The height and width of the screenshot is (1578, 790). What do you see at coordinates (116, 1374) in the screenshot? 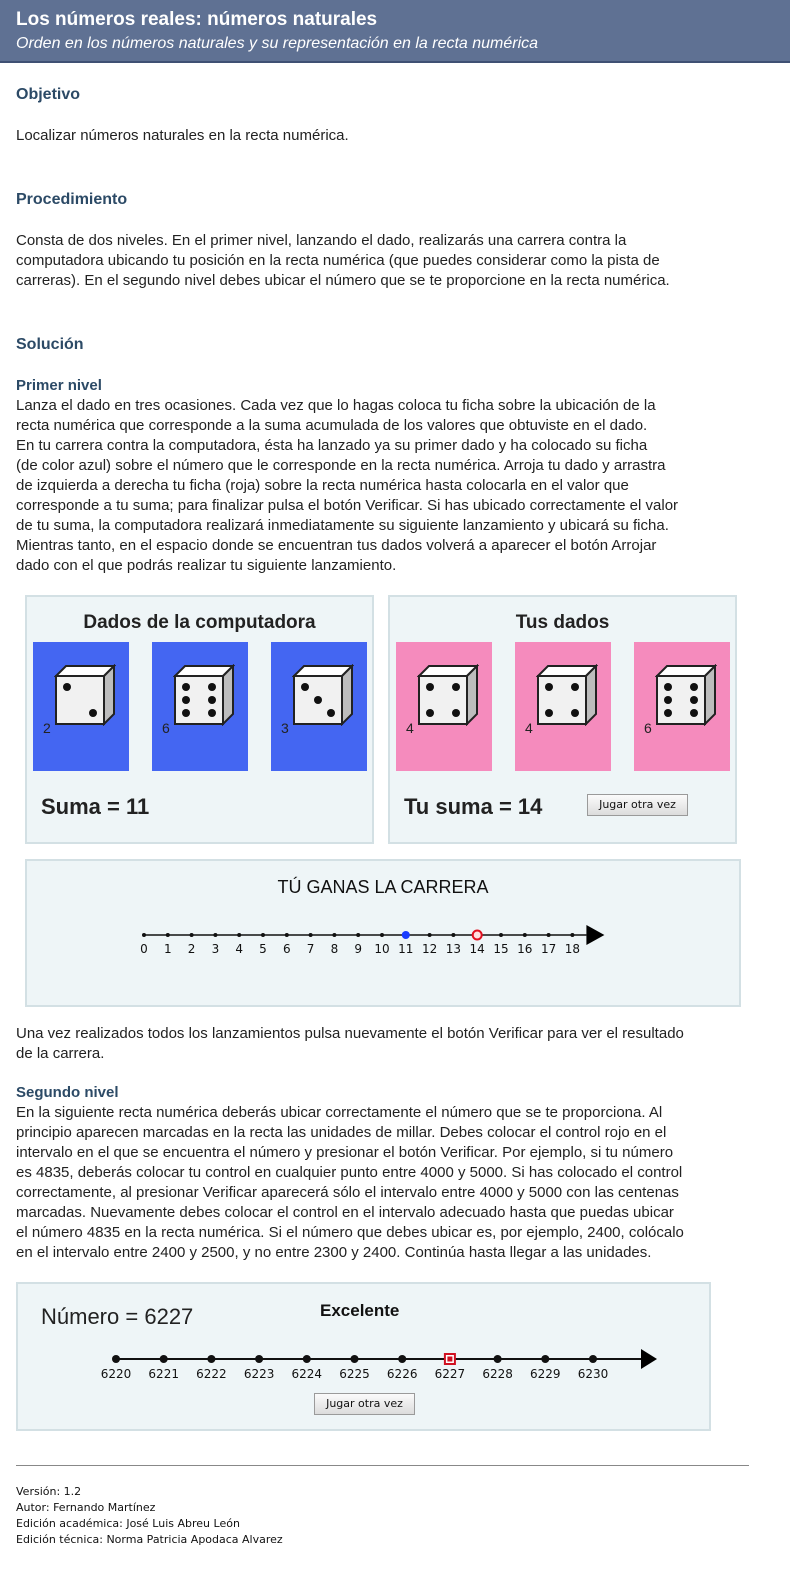
I see `locate-tick-label: 6220` at bounding box center [116, 1374].